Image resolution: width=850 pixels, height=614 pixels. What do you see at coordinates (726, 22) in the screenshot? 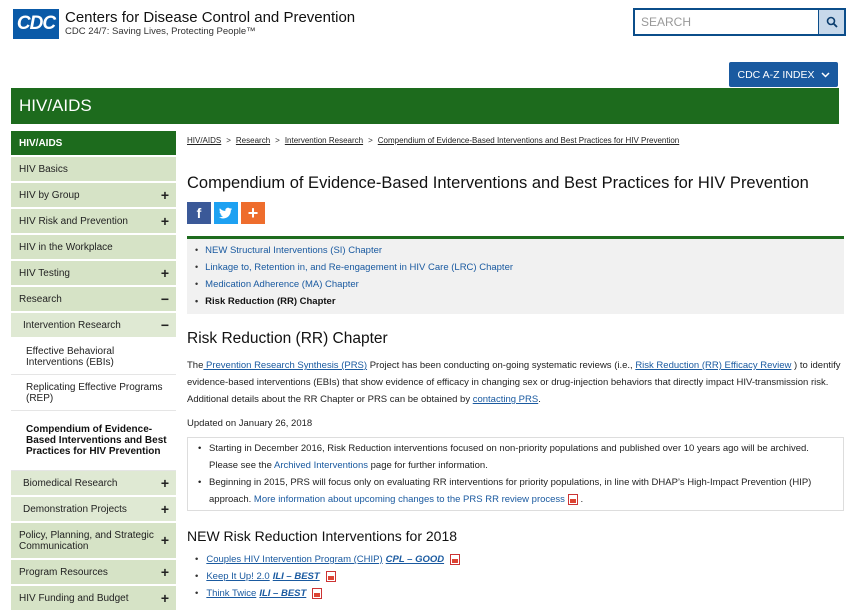
I see `search-input` at bounding box center [726, 22].